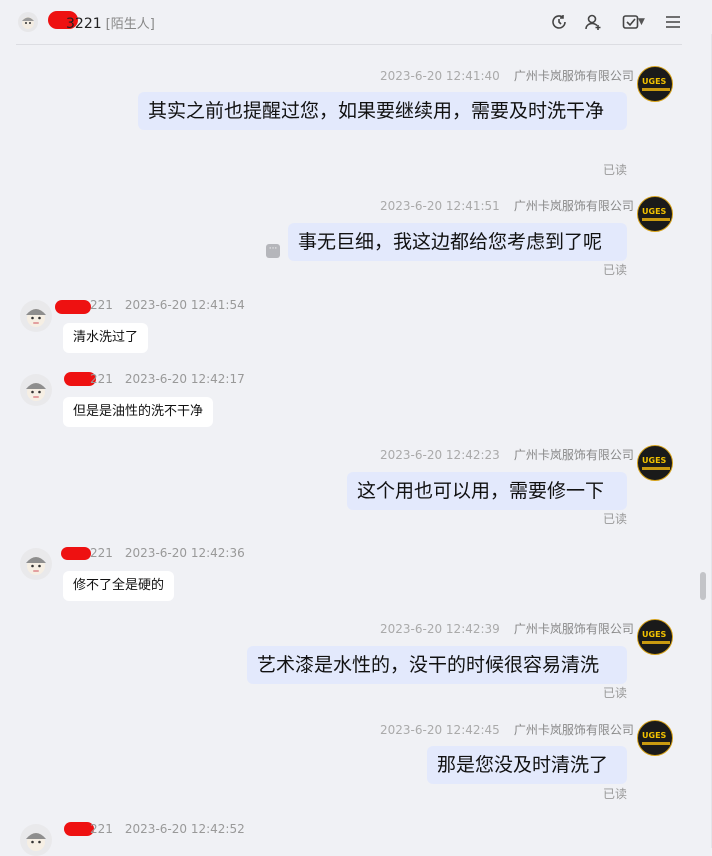 The image size is (712, 856). I want to click on header-toolbar: ▼, so click(616, 22).